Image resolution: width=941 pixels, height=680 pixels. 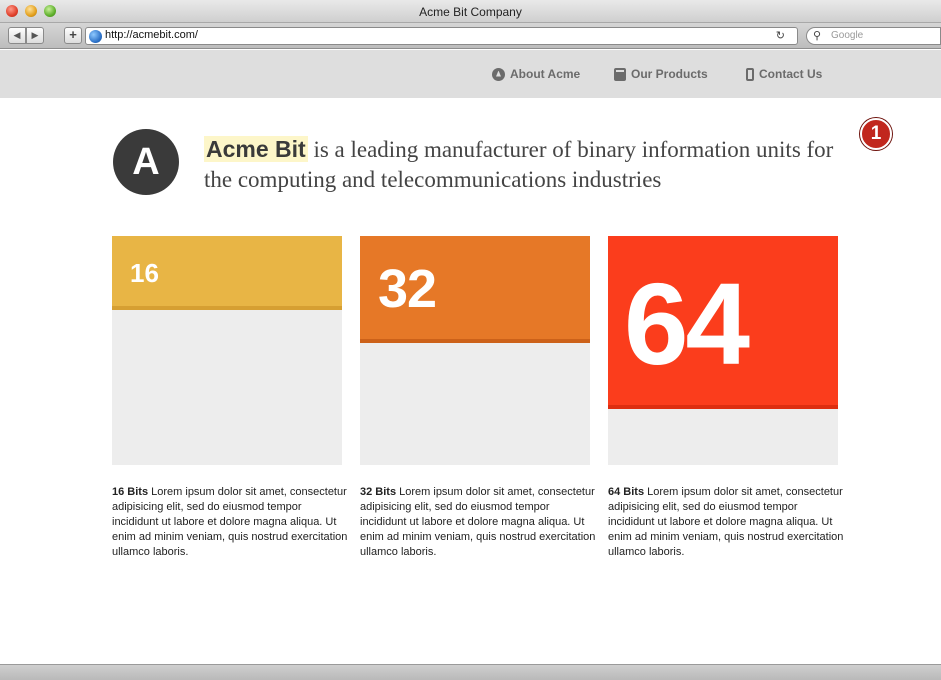 I want to click on back-button: ◀, so click(x=17, y=35).